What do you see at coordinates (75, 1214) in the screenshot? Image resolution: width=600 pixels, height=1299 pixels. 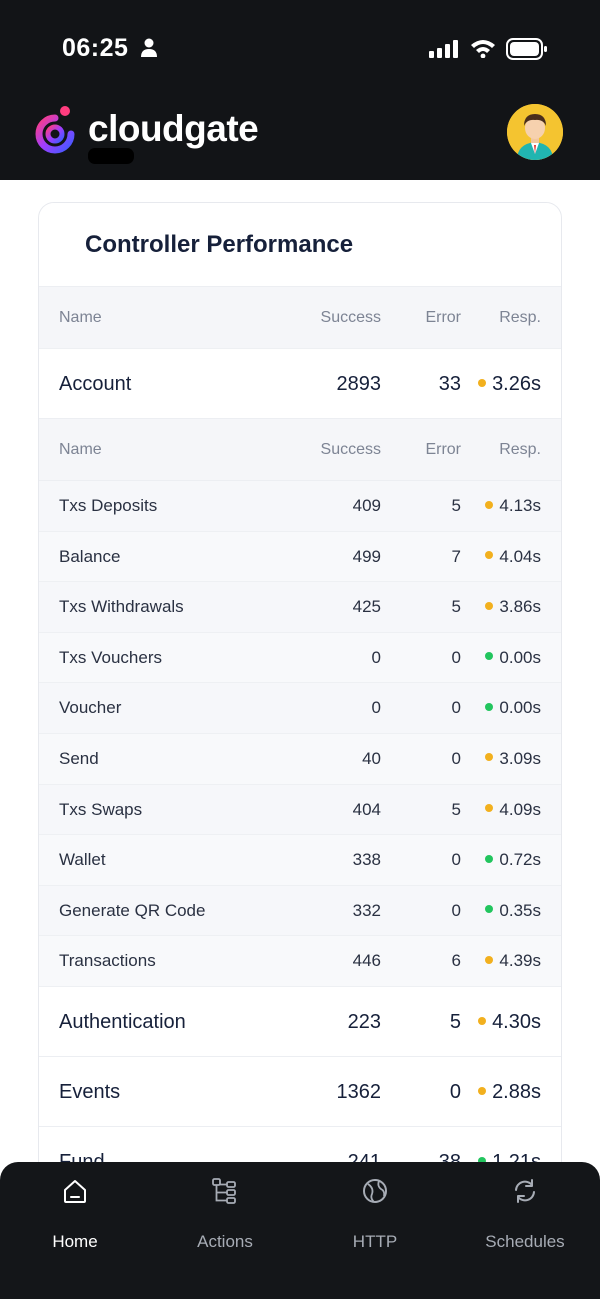 I see `nav-home: Home` at bounding box center [75, 1214].